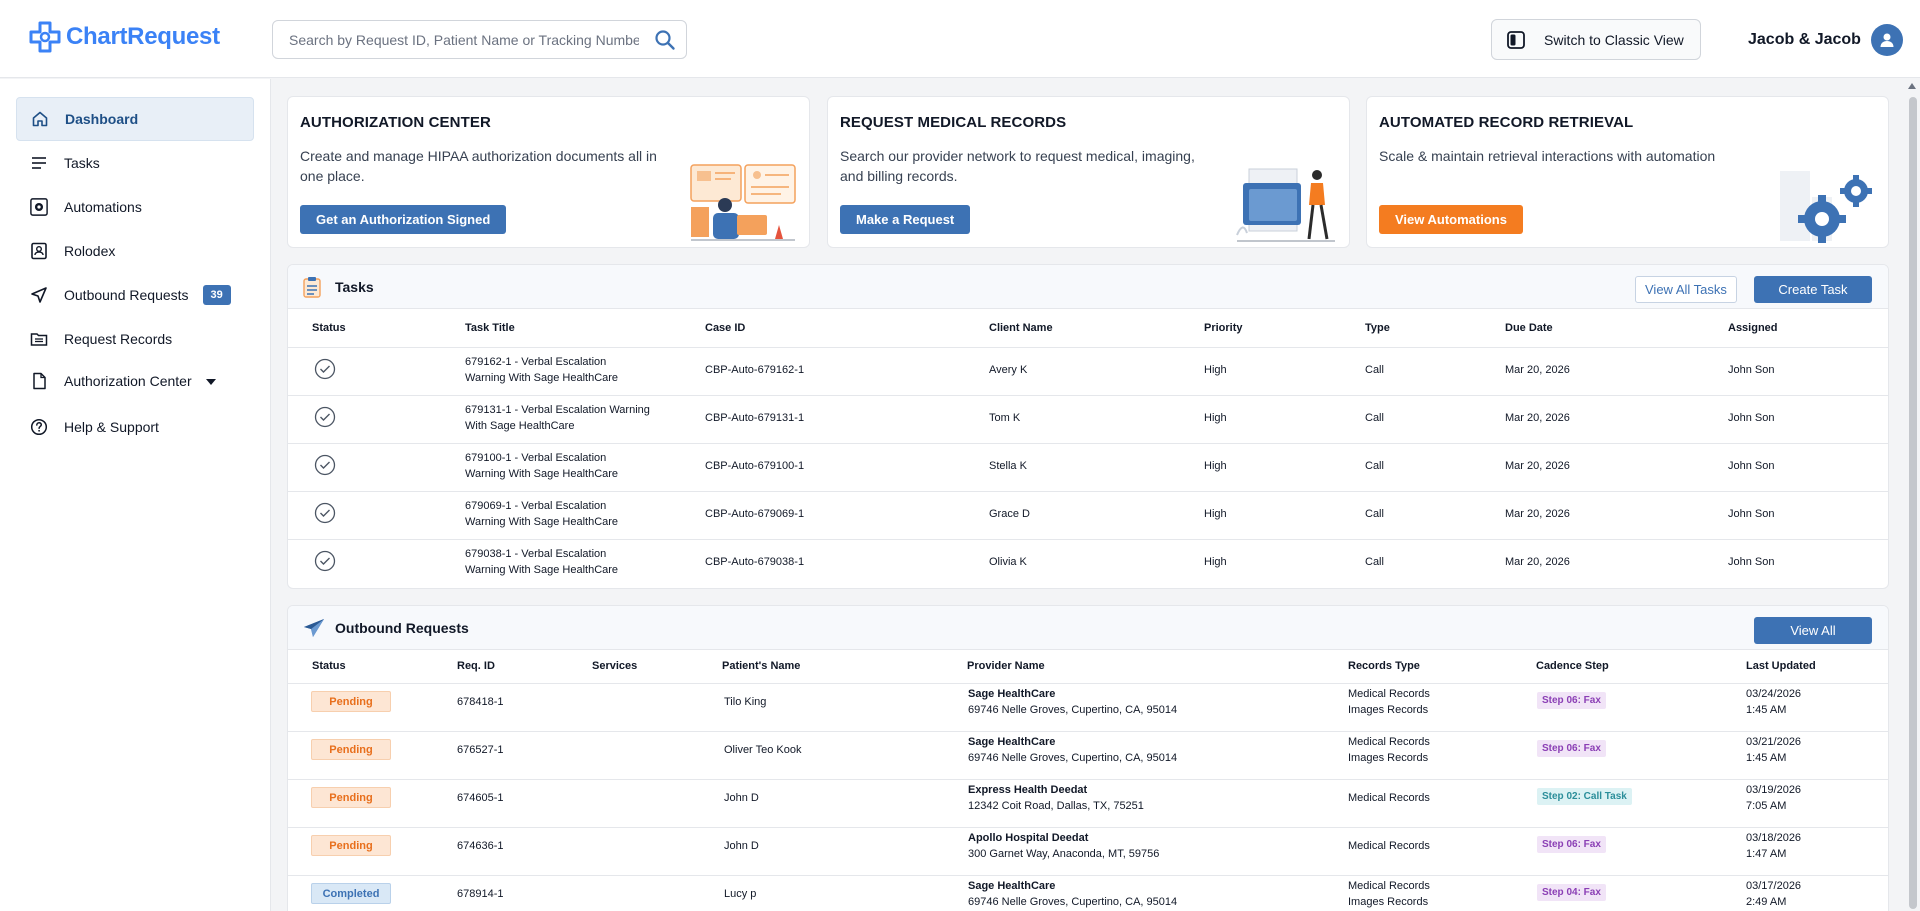 This screenshot has width=1920, height=911. Describe the element at coordinates (1751, 418) in the screenshot. I see `assigned: John Son` at that location.